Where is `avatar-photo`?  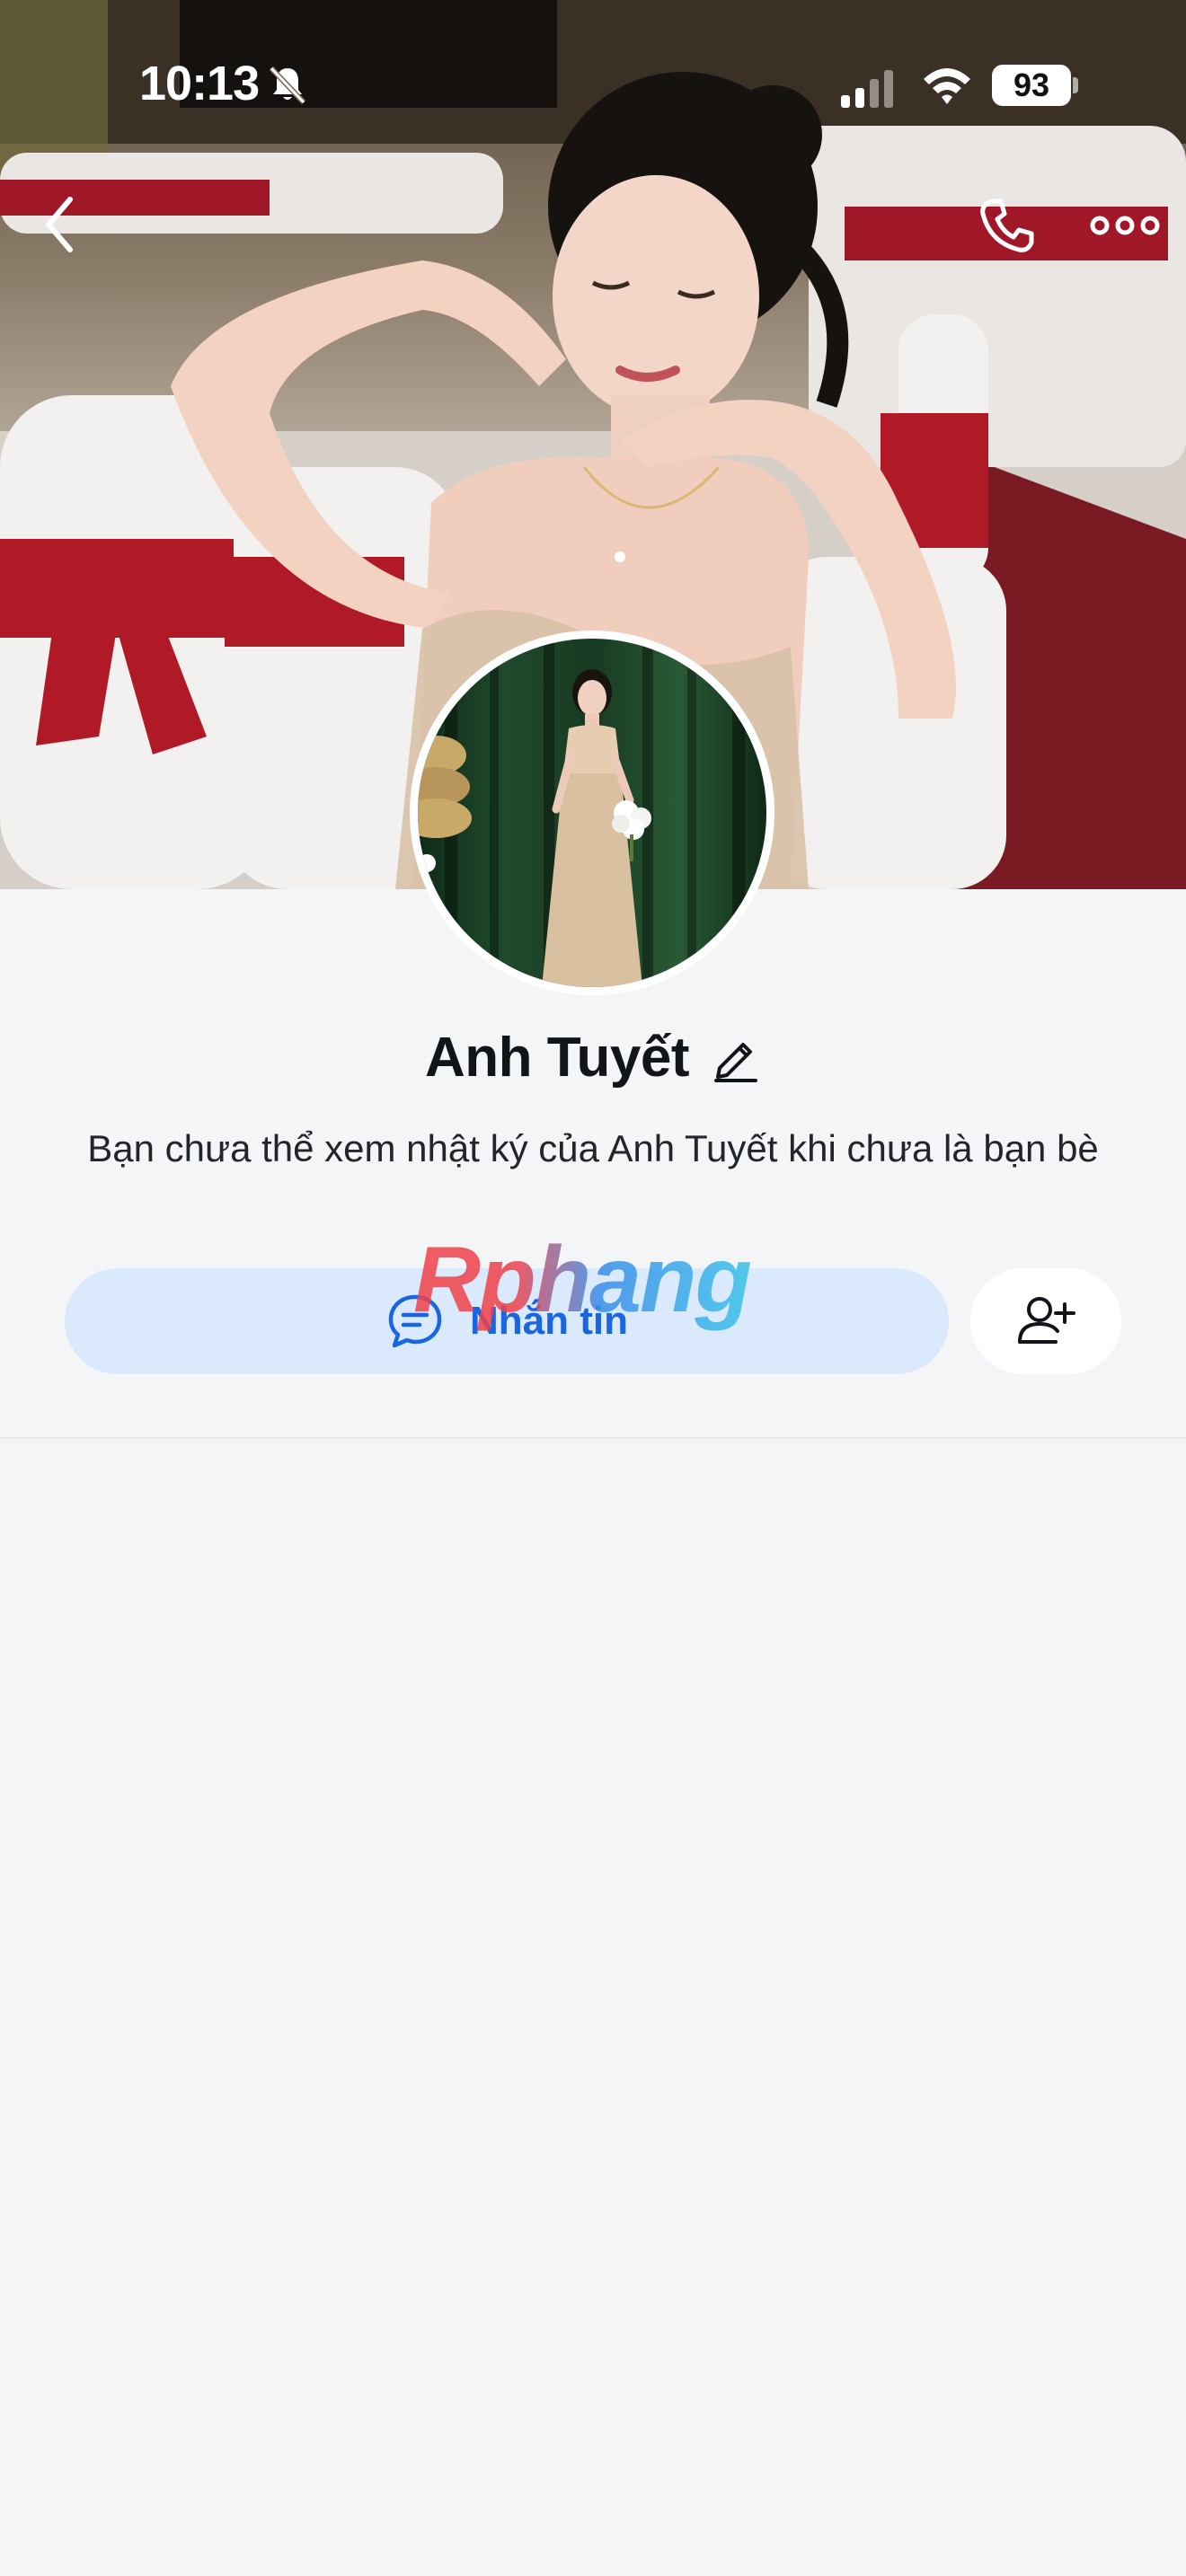
avatar-photo is located at coordinates (592, 813).